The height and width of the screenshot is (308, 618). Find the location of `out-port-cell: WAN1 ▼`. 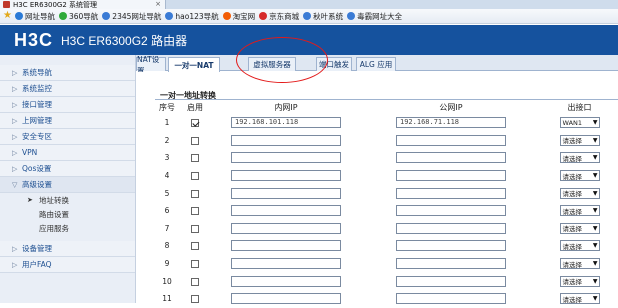

out-port-cell: WAN1 ▼ is located at coordinates (579, 123).